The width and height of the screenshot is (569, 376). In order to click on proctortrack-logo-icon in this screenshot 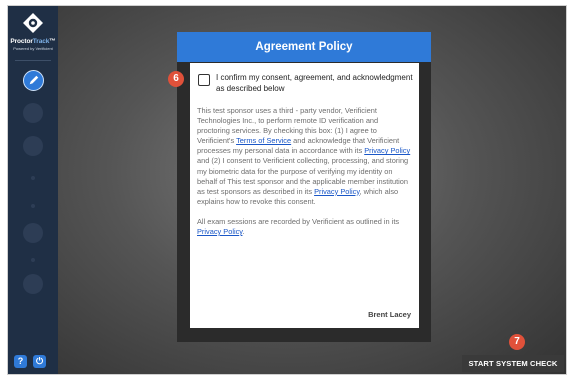, I will do `click(33, 23)`.